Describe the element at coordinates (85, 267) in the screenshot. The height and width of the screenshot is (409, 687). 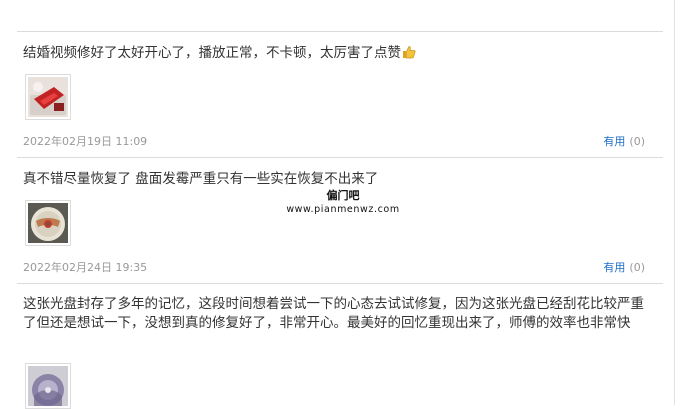
I see `review-date: 2022年02月24日 19:35` at that location.